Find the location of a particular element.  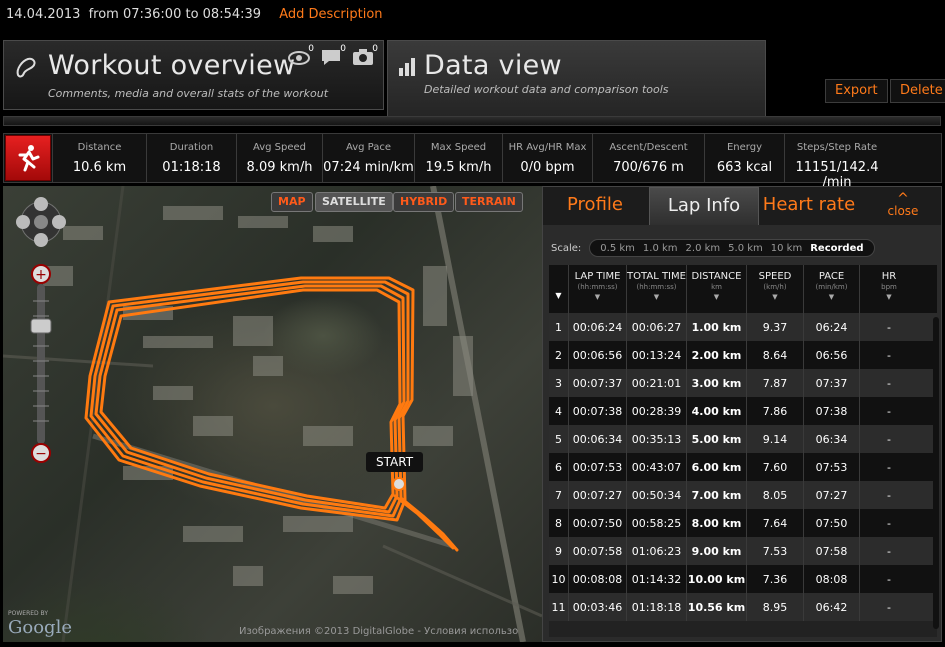

column-header-lap-time: LAP TIME (hh:mm:ss) ▼ is located at coordinates (598, 289).